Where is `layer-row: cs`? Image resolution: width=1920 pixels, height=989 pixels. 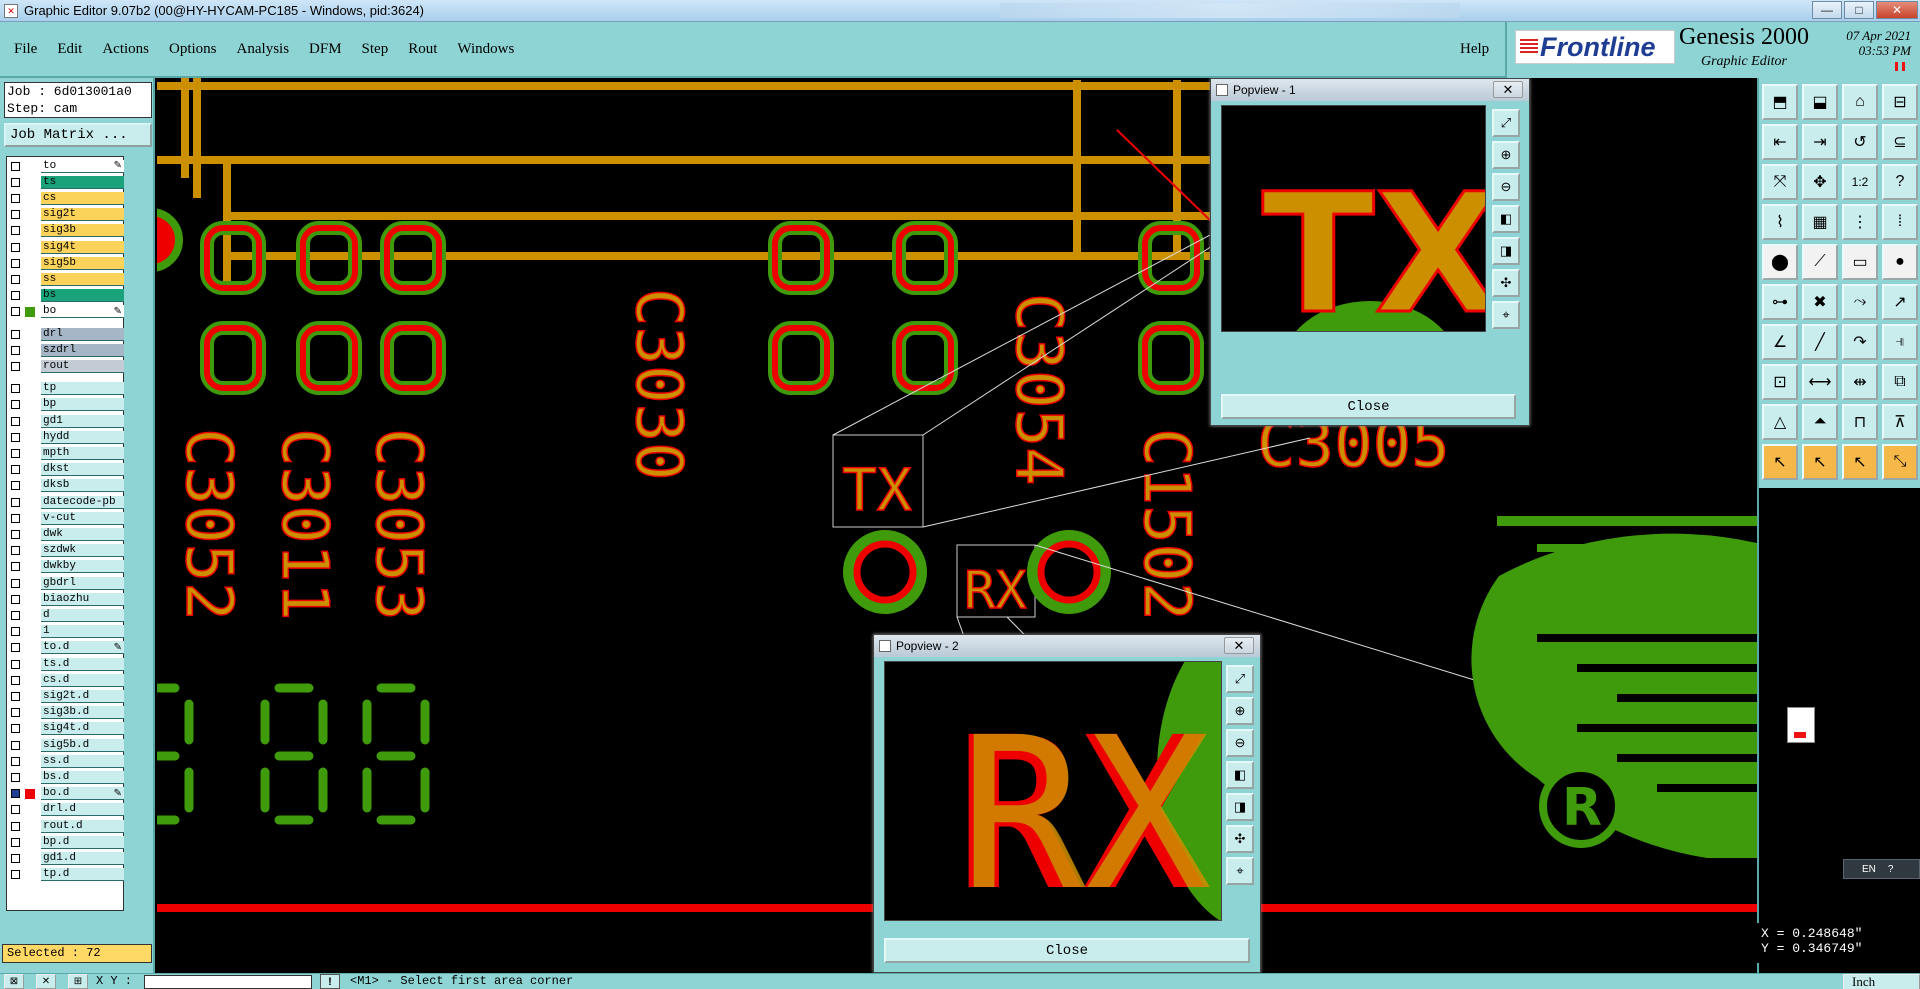
layer-row: cs is located at coordinates (66, 198).